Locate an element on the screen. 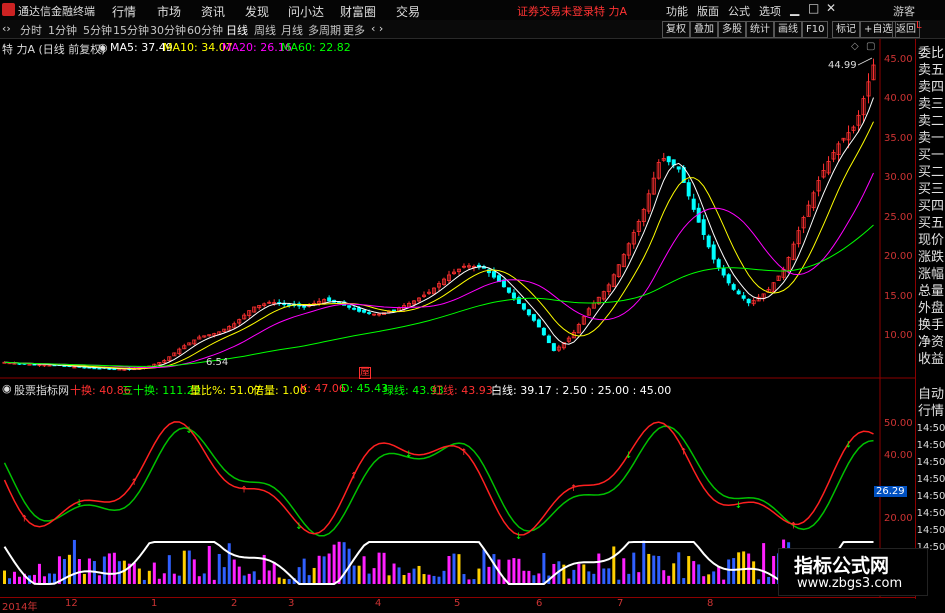  side-item: 买五 is located at coordinates (930, 223).